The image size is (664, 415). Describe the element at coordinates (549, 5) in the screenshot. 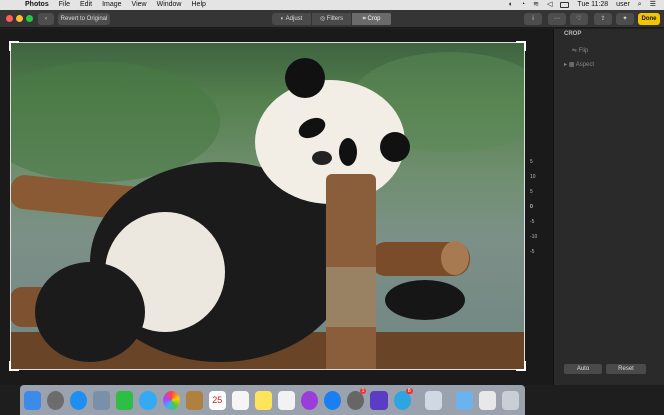

I see `volume-icon: ◁` at that location.